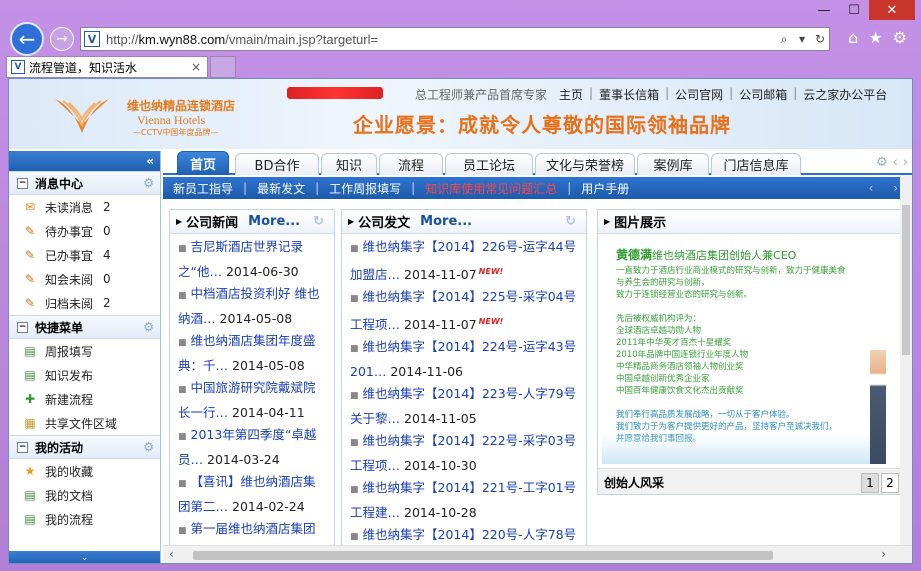 Image resolution: width=921 pixels, height=571 pixels. Describe the element at coordinates (252, 259) in the screenshot. I see `list-item: ■ 吉尼斯酒店世界记录之“他… 2014-06-30` at that location.